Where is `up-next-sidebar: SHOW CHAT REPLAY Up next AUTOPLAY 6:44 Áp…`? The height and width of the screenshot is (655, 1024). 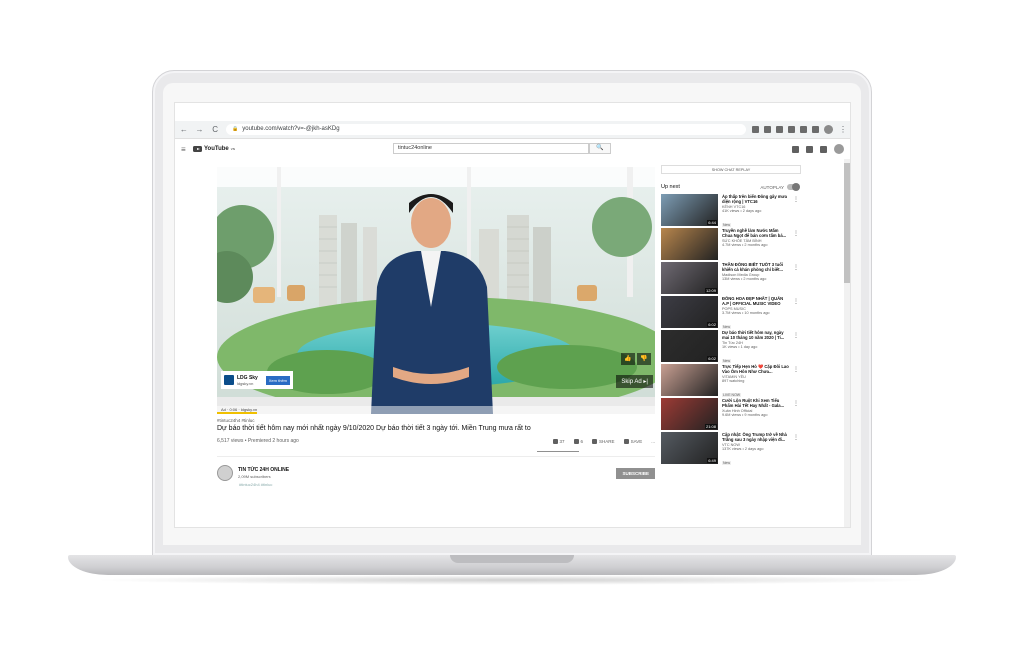
up-next-sidebar: SHOW CHAT REPLAY Up next AUTOPLAY 6:44 Áp… is located at coordinates (751, 315).